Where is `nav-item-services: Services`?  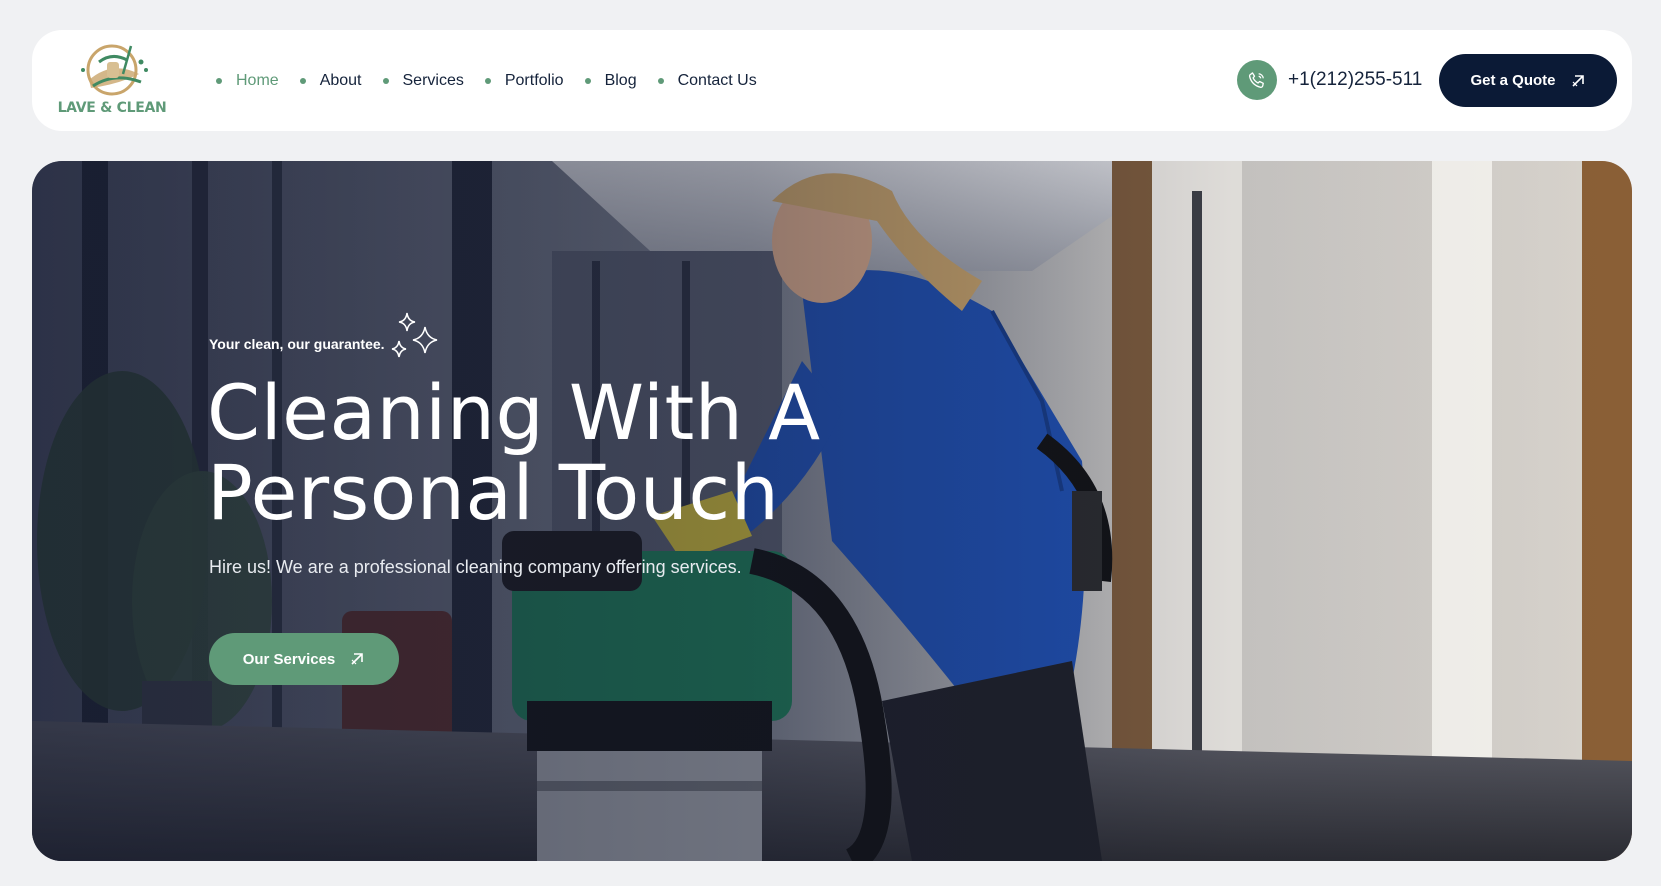
nav-item-services: Services is located at coordinates (423, 80).